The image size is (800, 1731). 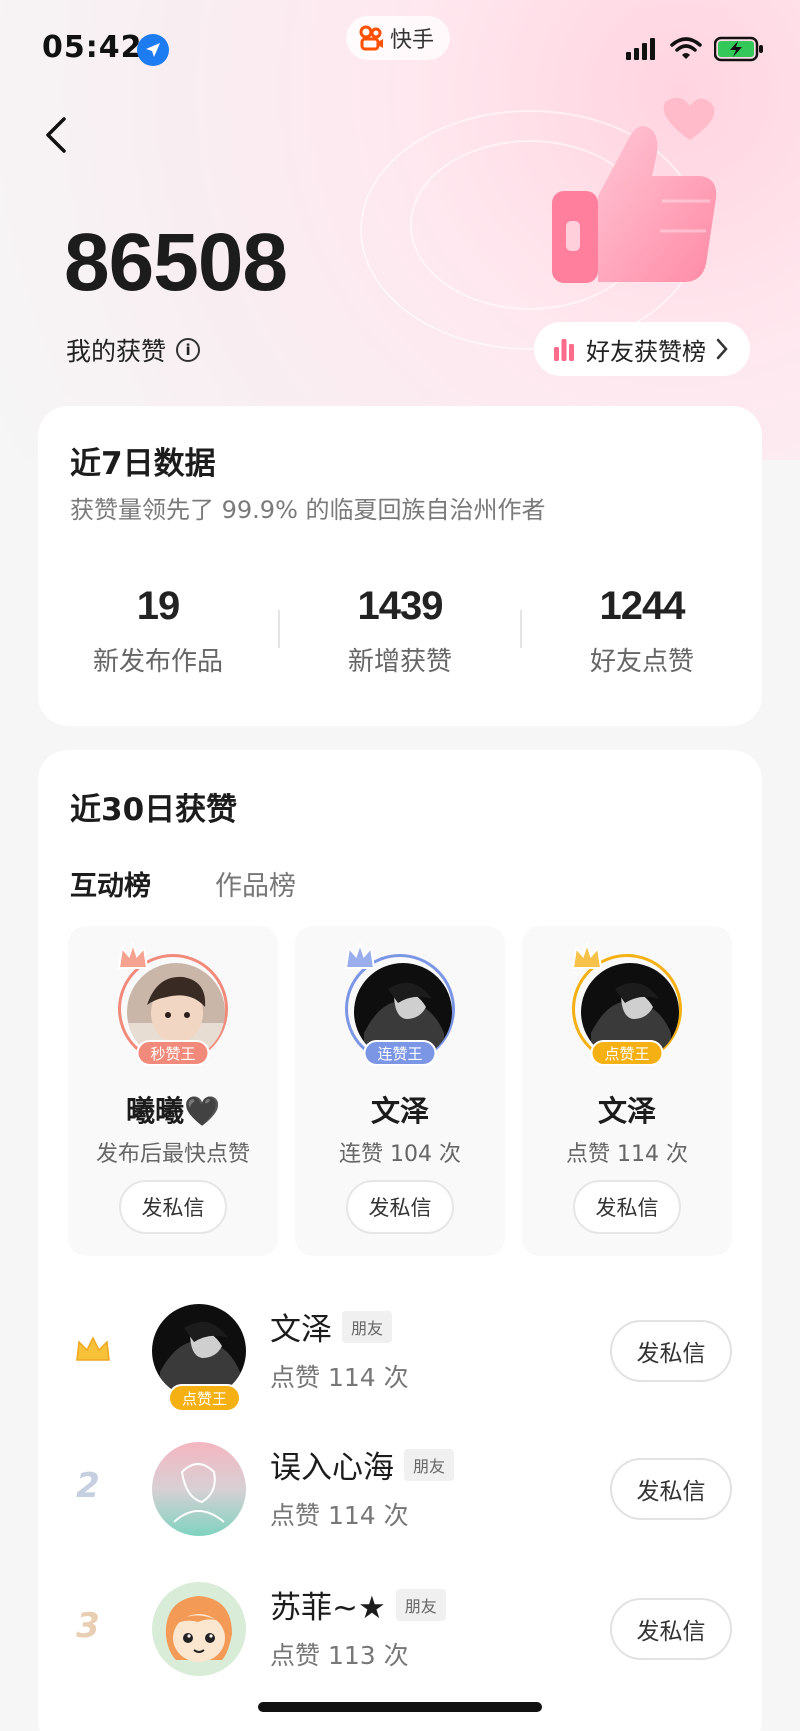 I want to click on location-arrow-icon, so click(x=153, y=50).